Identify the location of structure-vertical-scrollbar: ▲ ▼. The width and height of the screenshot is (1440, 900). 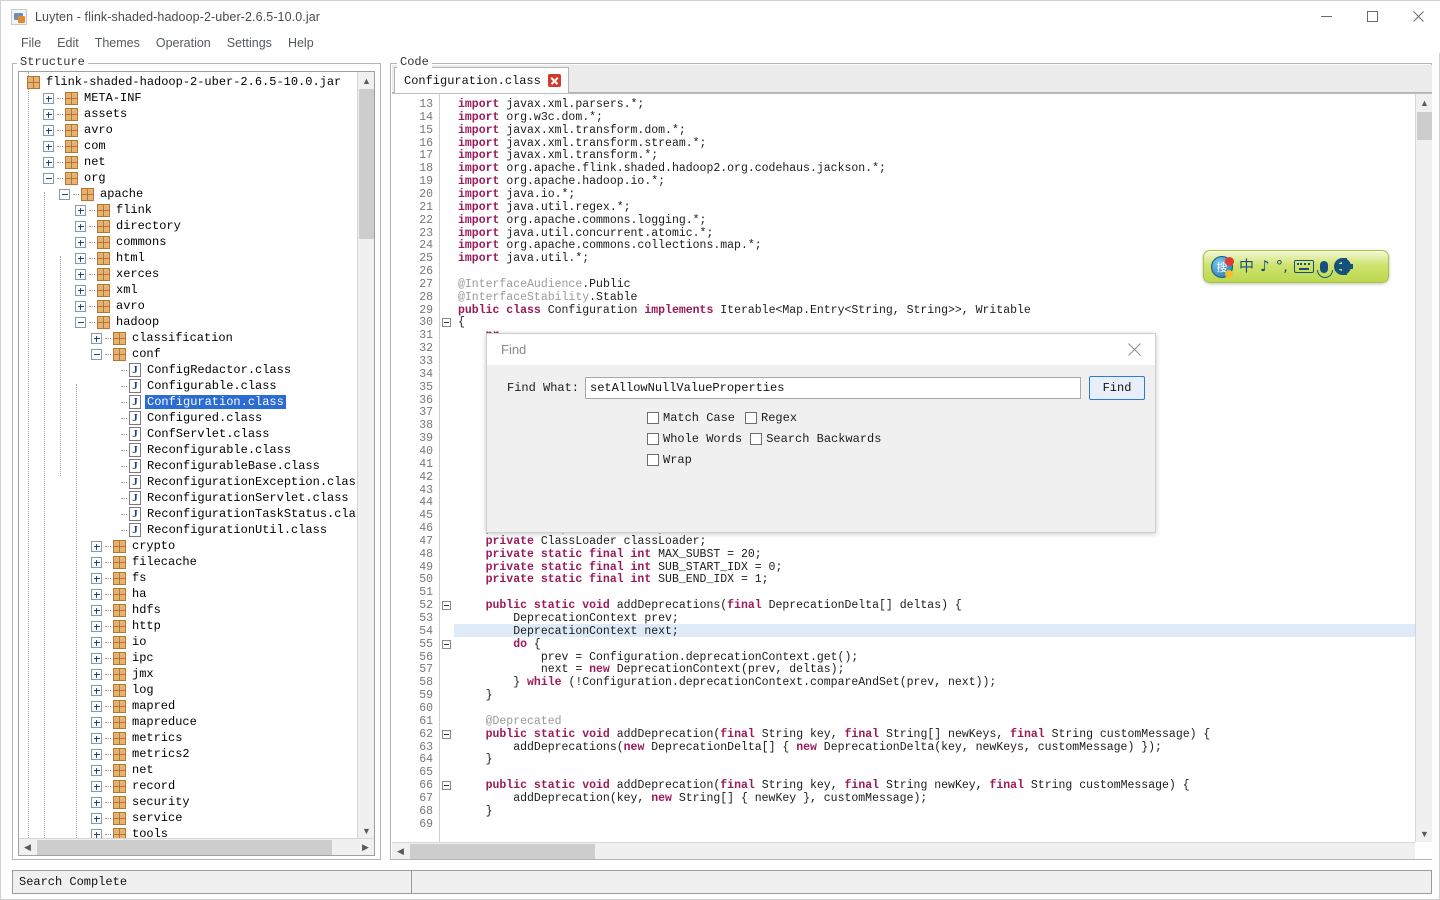
(365, 455).